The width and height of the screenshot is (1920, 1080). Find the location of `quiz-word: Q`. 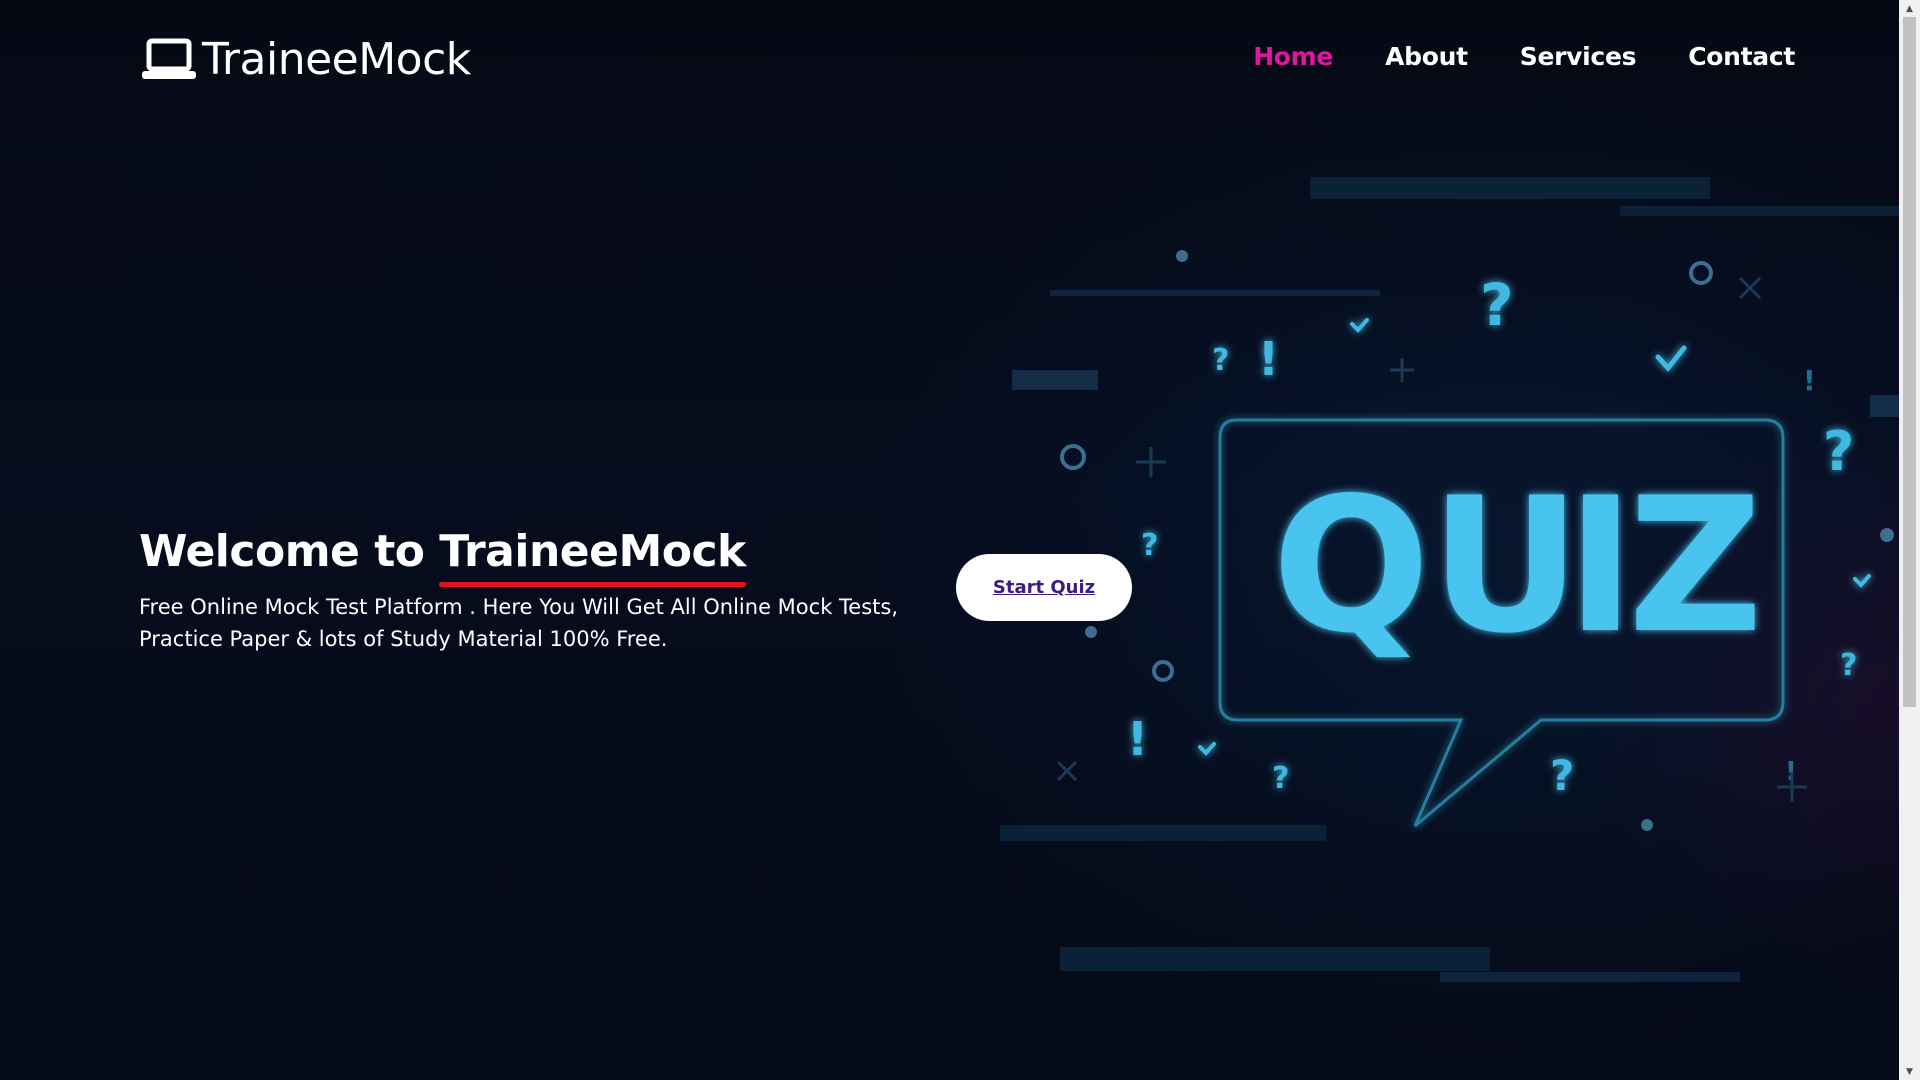

quiz-word: Q is located at coordinates (1349, 565).